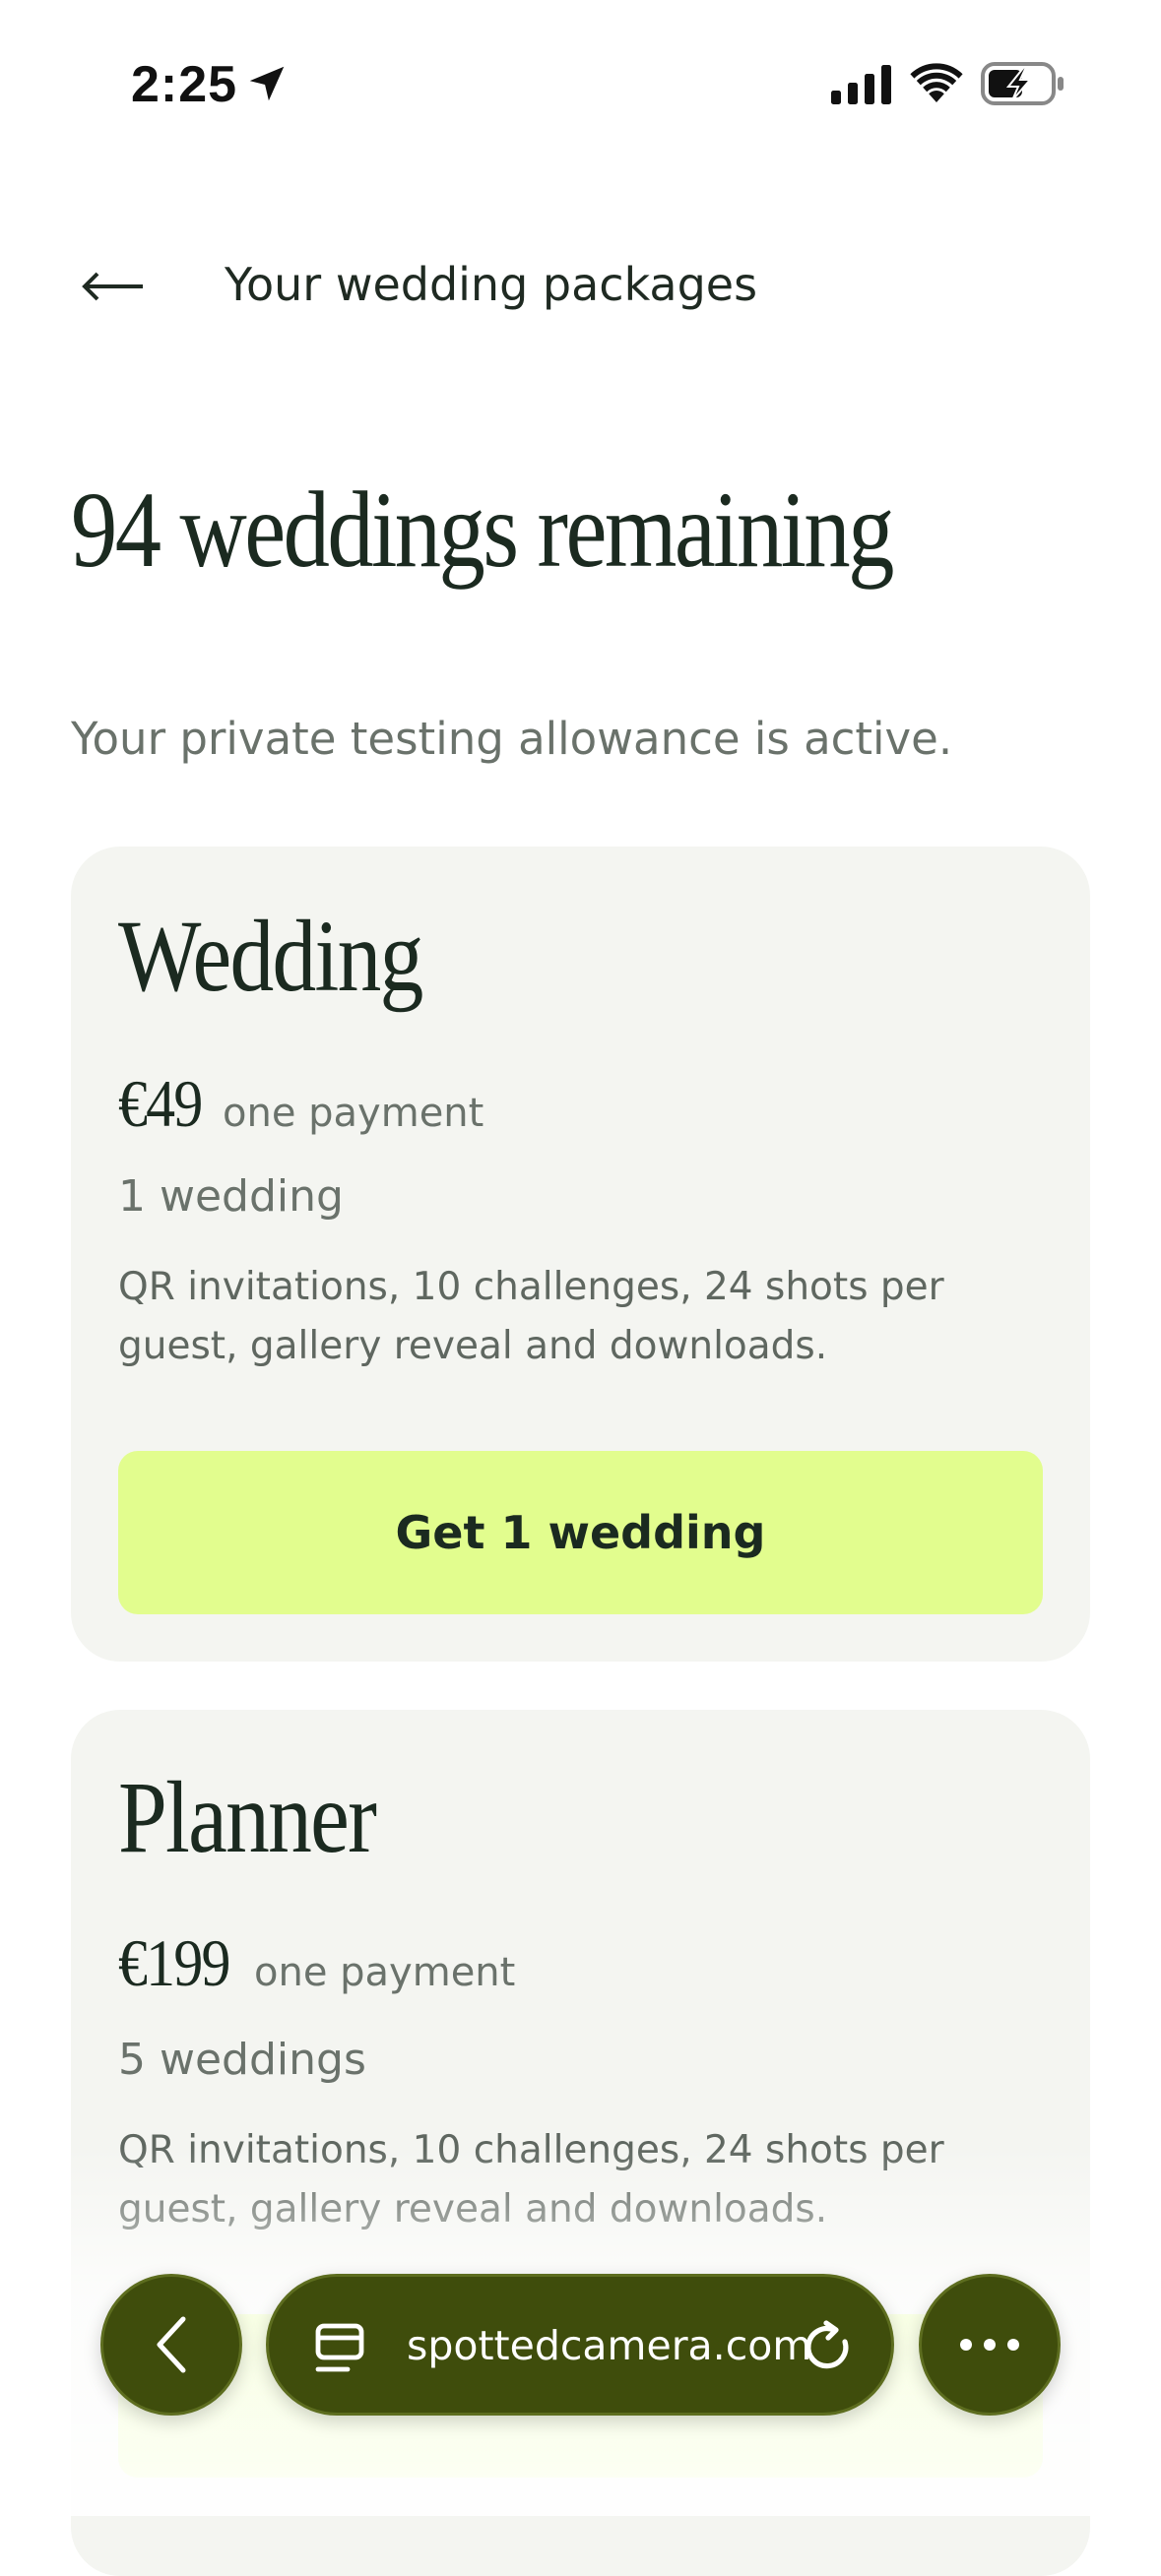 The height and width of the screenshot is (2576, 1161). I want to click on status-time: 2:25, so click(184, 84).